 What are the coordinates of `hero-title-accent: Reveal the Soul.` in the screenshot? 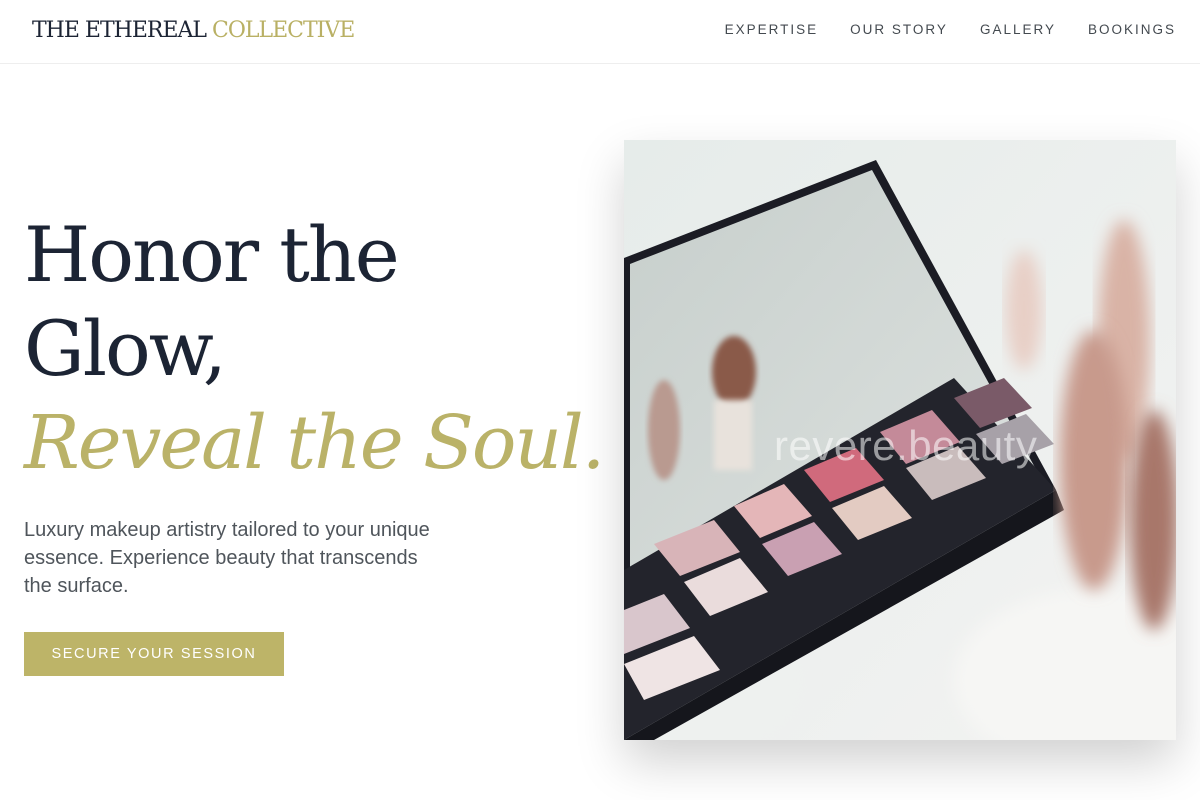 It's located at (314, 443).